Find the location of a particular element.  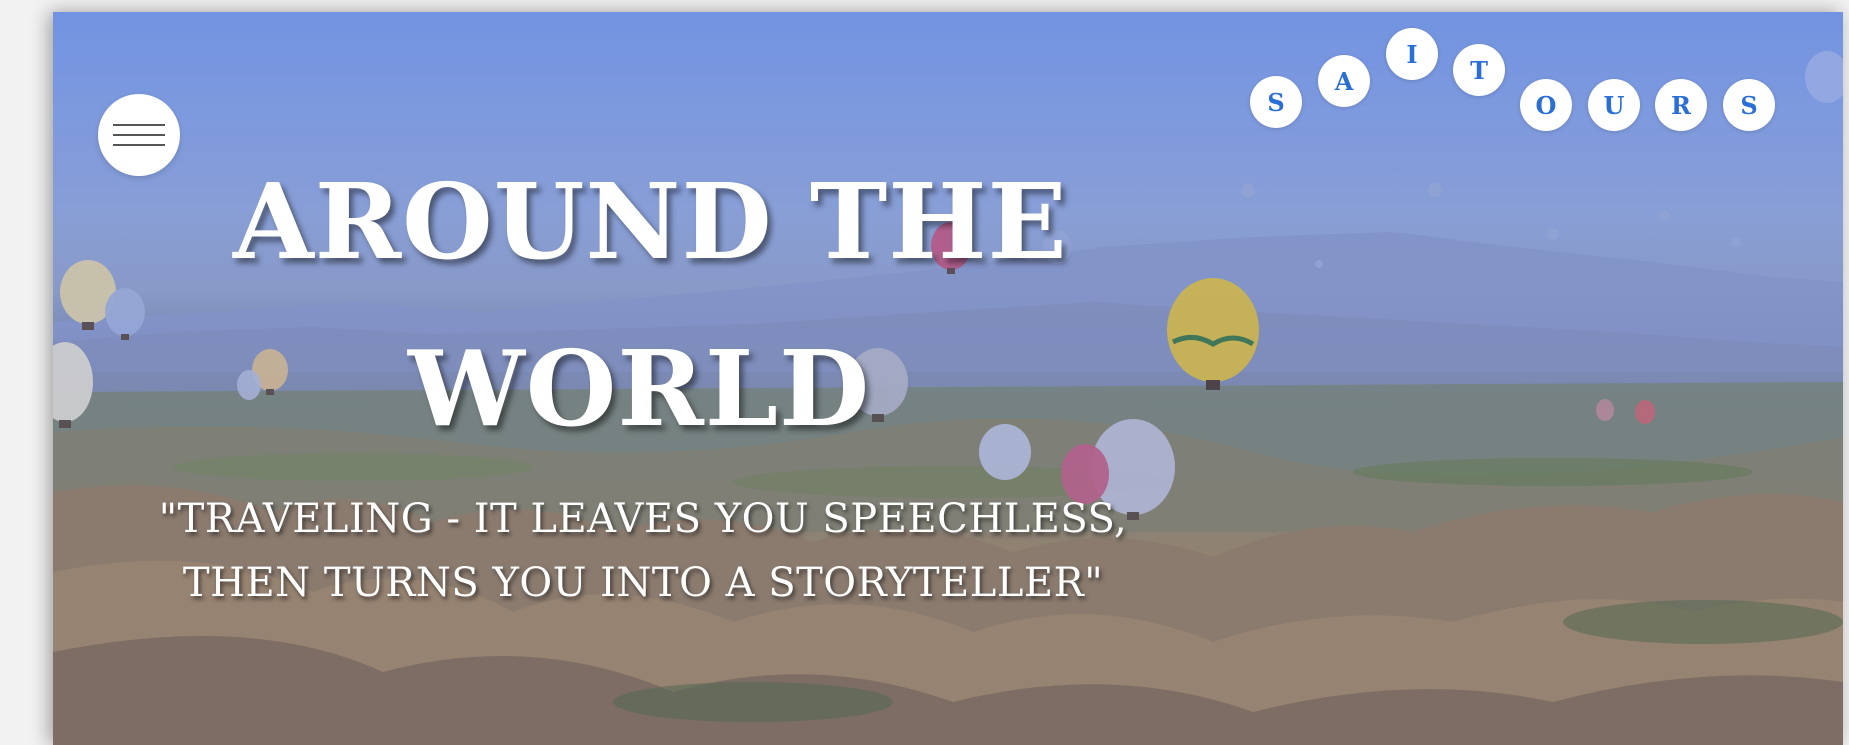

hero-quote-line2: THEN TURNS YOU INTO A STORYTELLER" is located at coordinates (643, 583).